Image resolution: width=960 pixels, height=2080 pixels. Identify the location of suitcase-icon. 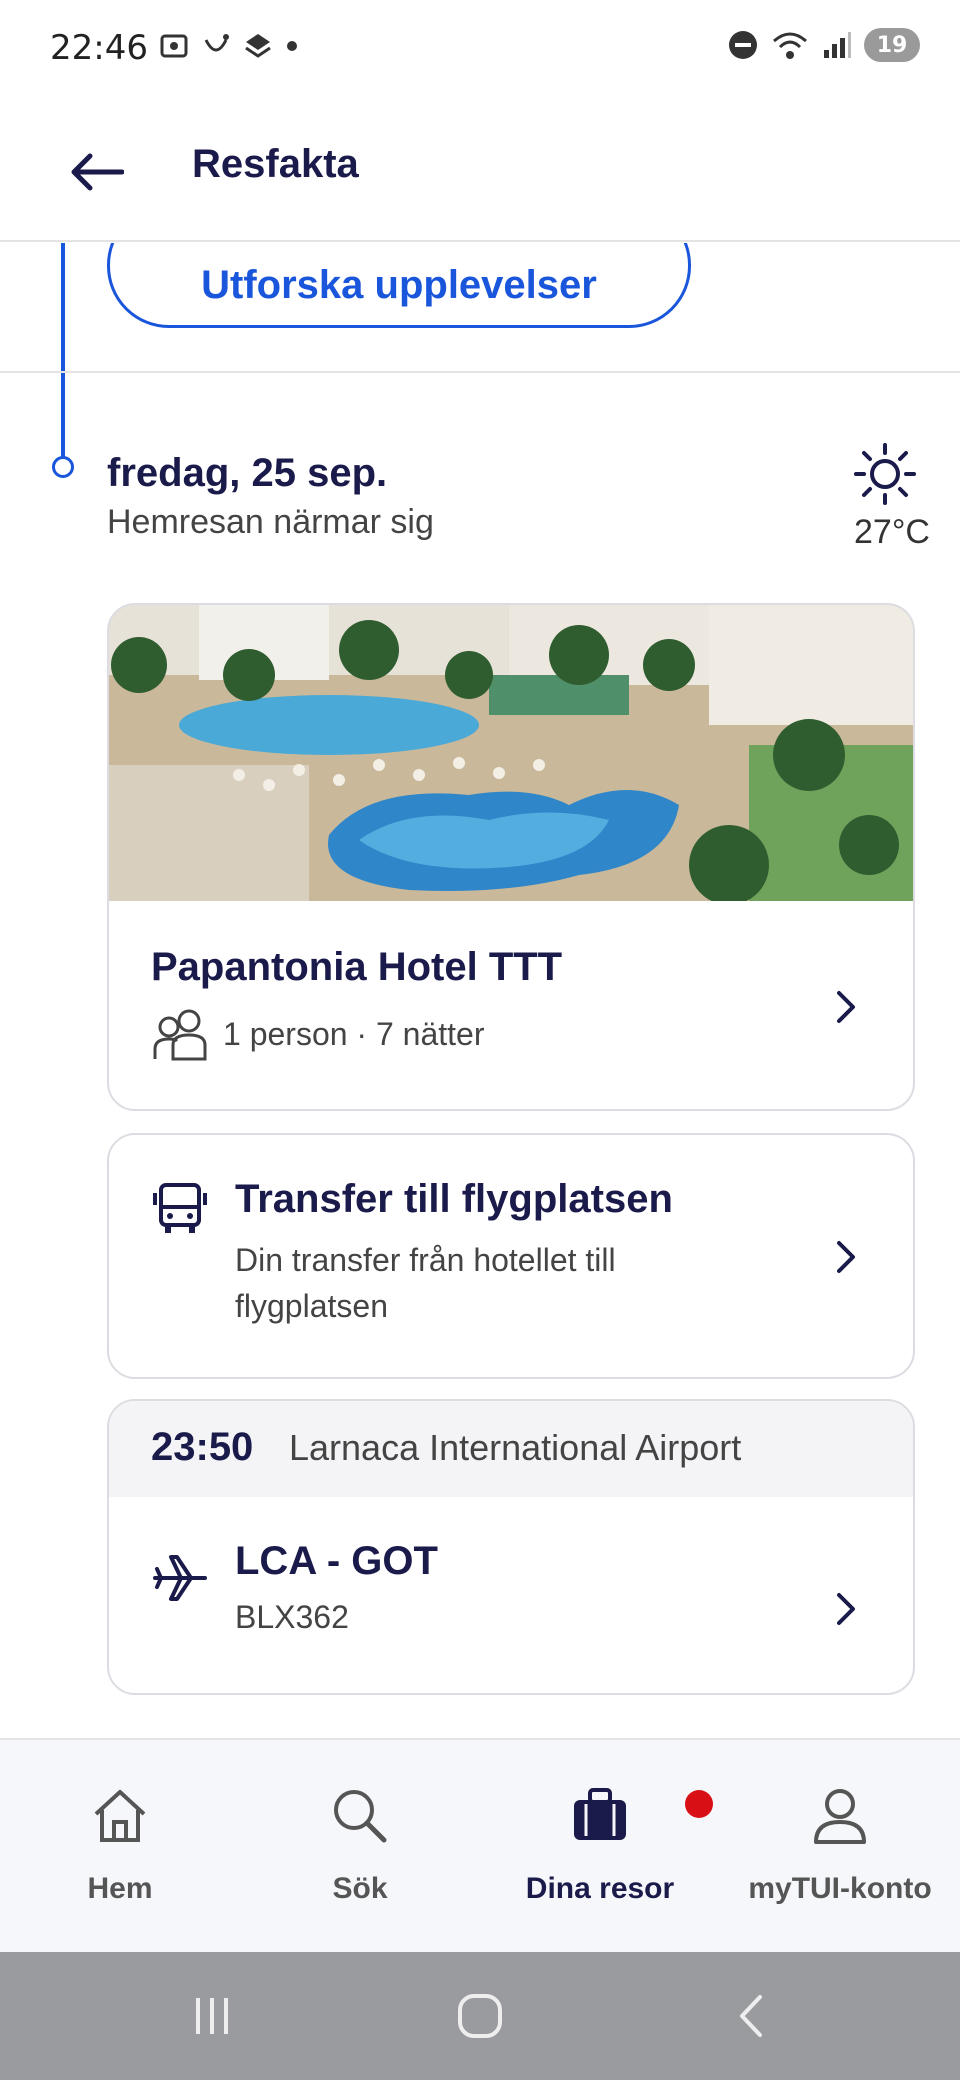
(600, 1814).